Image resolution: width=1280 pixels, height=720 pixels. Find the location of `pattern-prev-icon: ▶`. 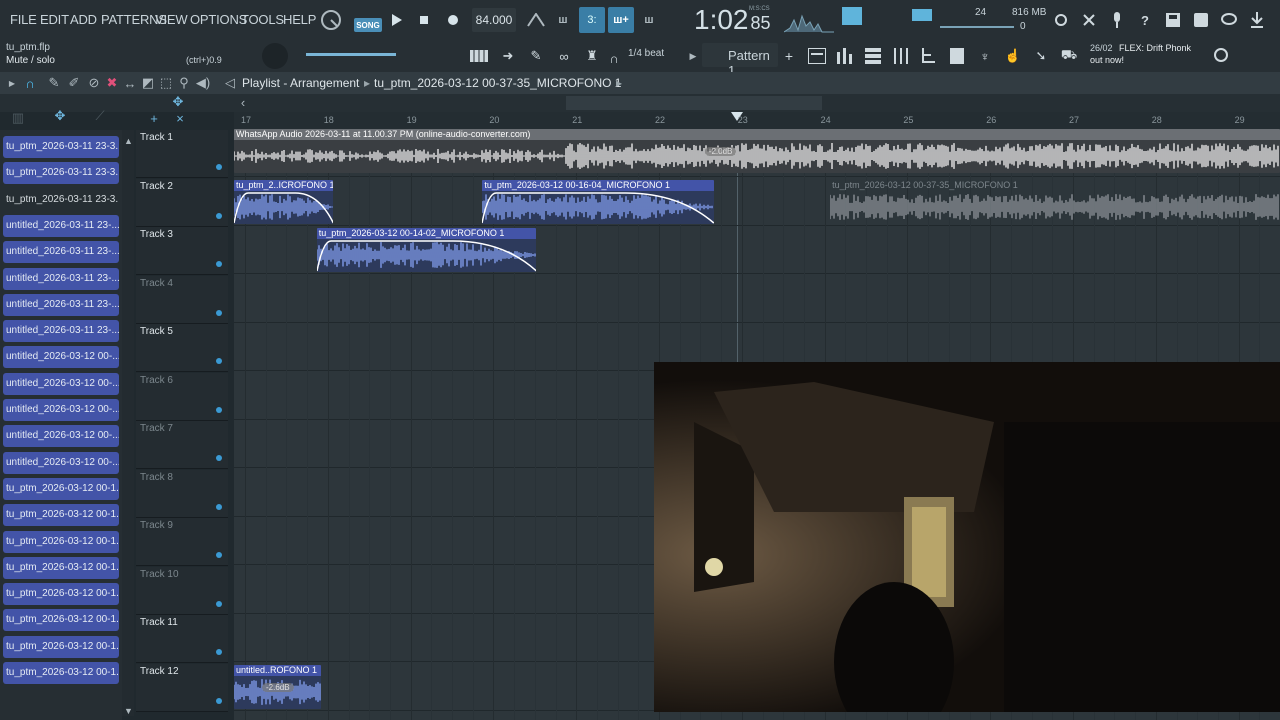

pattern-prev-icon: ▶ is located at coordinates (693, 56).